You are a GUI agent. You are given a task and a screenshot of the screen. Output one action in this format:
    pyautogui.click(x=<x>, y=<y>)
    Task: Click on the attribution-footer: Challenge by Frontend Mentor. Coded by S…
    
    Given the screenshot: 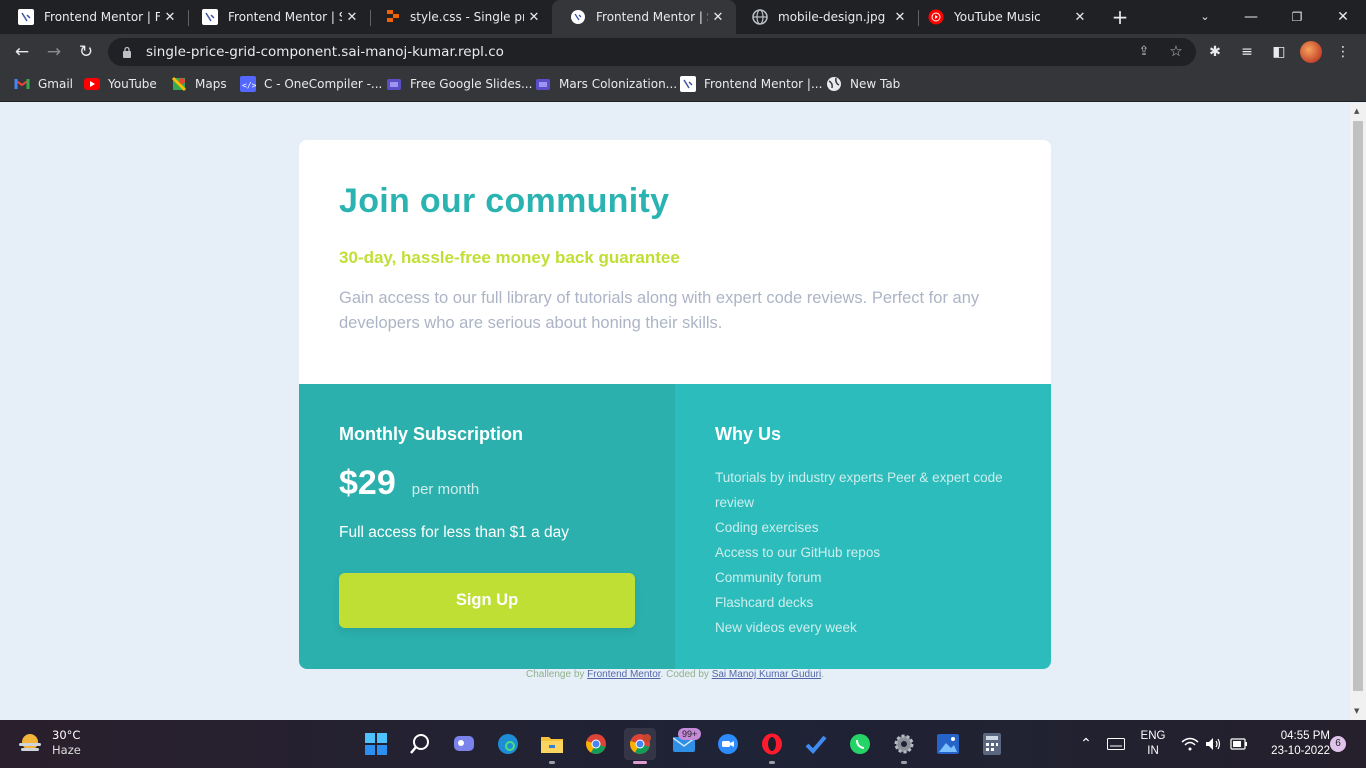 What is the action you would take?
    pyautogui.click(x=675, y=674)
    